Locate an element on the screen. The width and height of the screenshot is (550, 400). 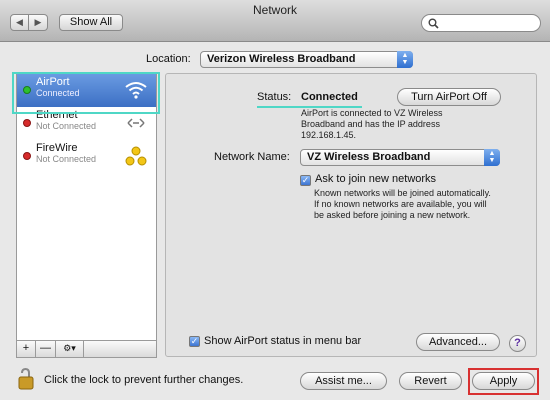
network-name-select: VZ Wireless Broadband ▲ ▼ is located at coordinates (400, 157).